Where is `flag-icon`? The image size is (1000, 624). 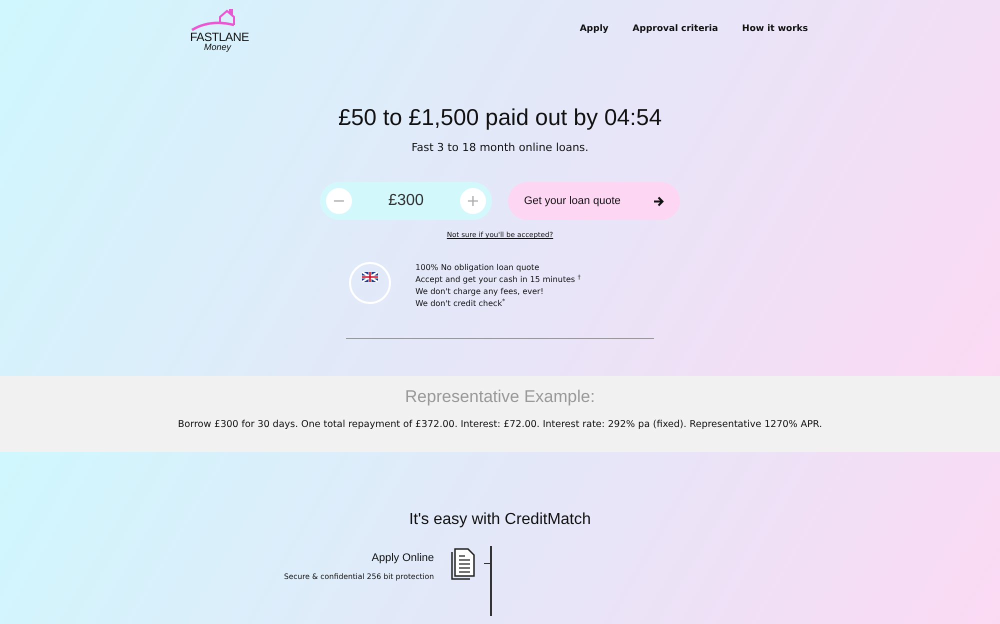
flag-icon is located at coordinates (370, 277).